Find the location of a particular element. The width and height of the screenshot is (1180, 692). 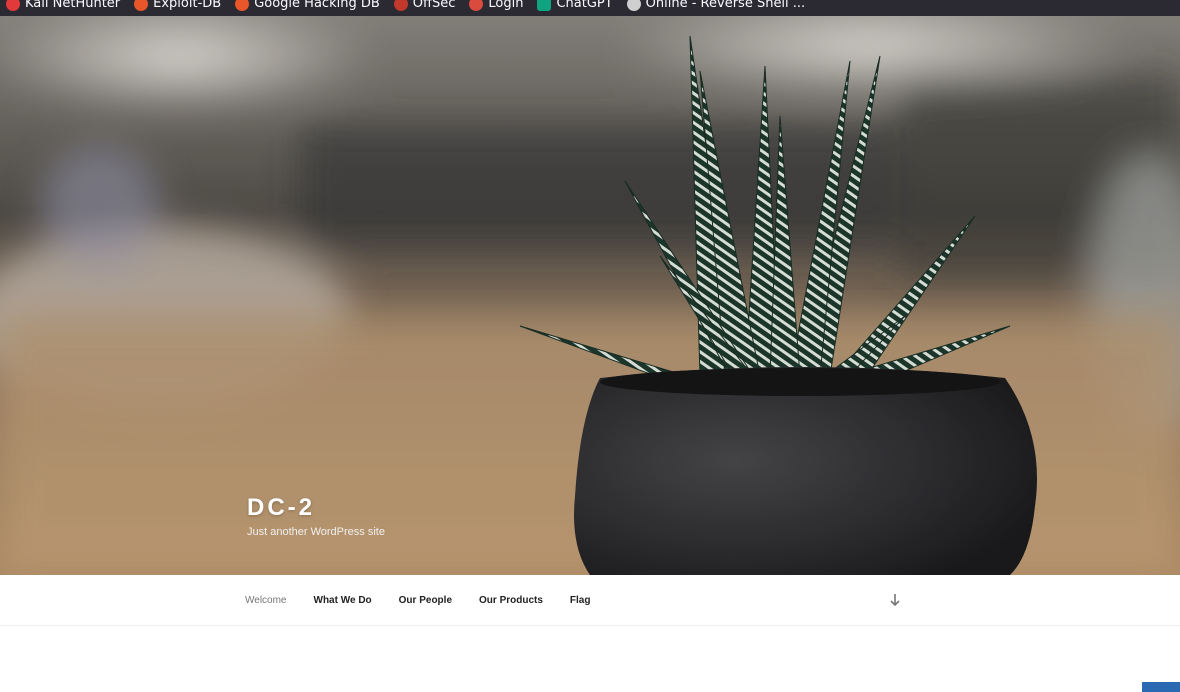

bookmark-label: Exploit-DB is located at coordinates (187, 5).